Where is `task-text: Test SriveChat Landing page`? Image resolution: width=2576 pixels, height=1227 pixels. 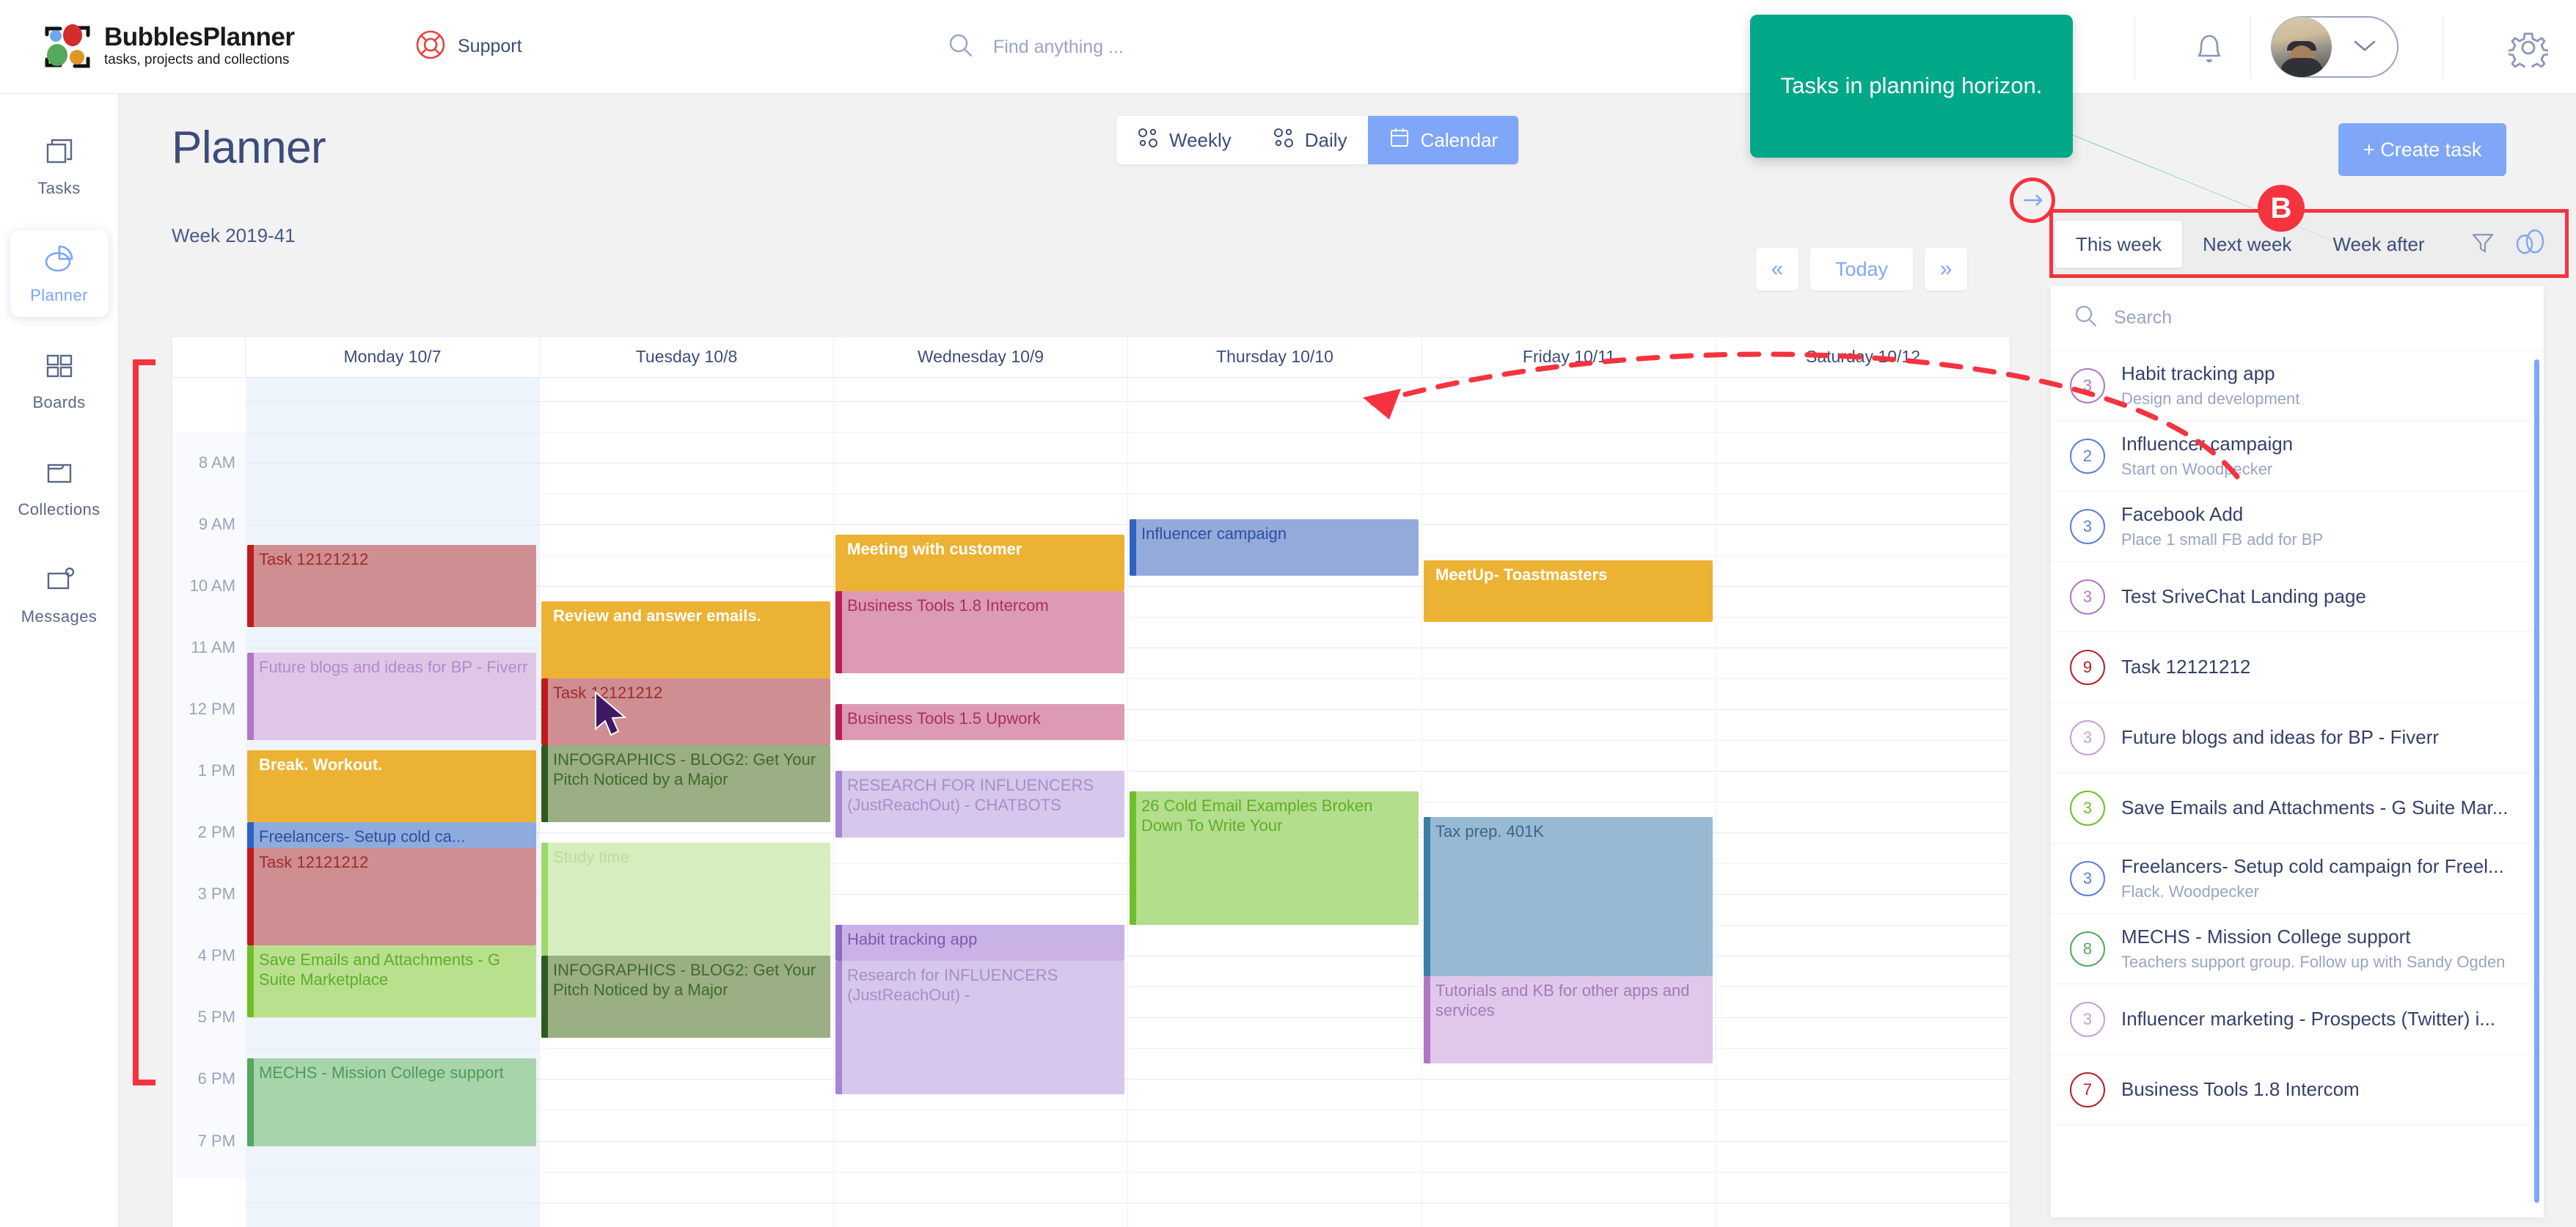
task-text: Test SriveChat Landing page is located at coordinates (2243, 596).